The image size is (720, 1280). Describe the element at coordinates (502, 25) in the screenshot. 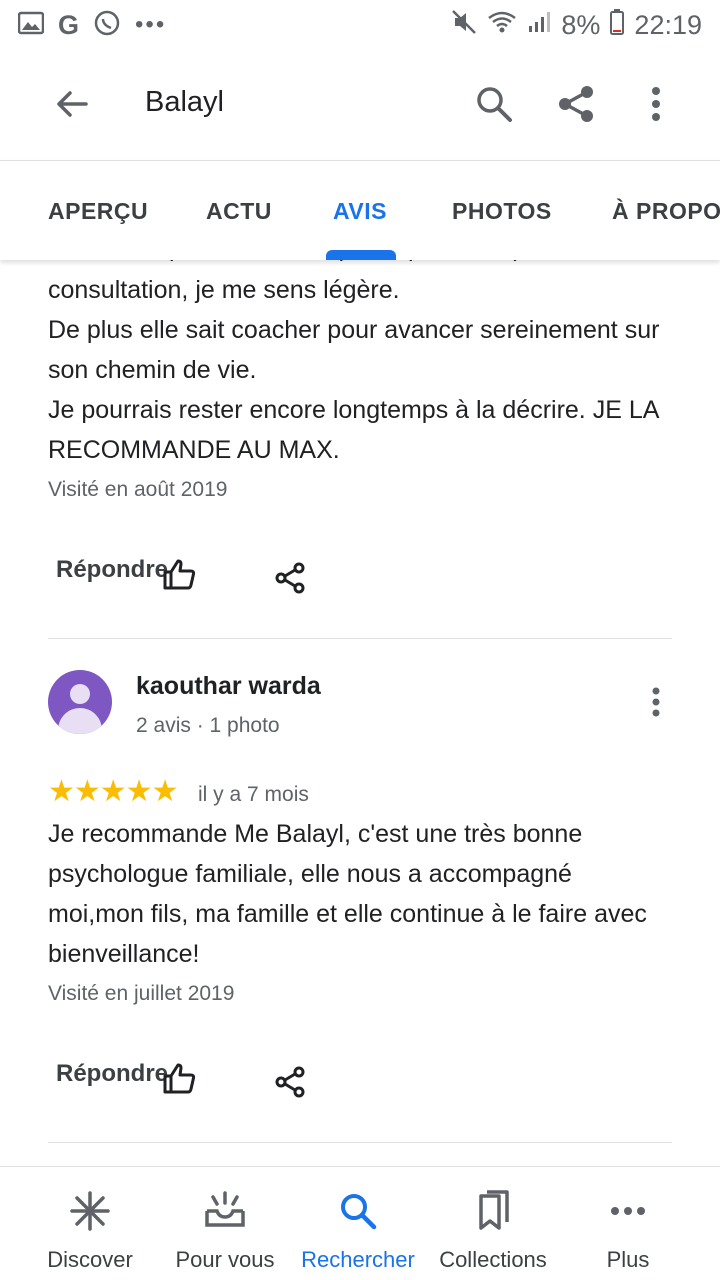

I see `wifi-icon` at that location.